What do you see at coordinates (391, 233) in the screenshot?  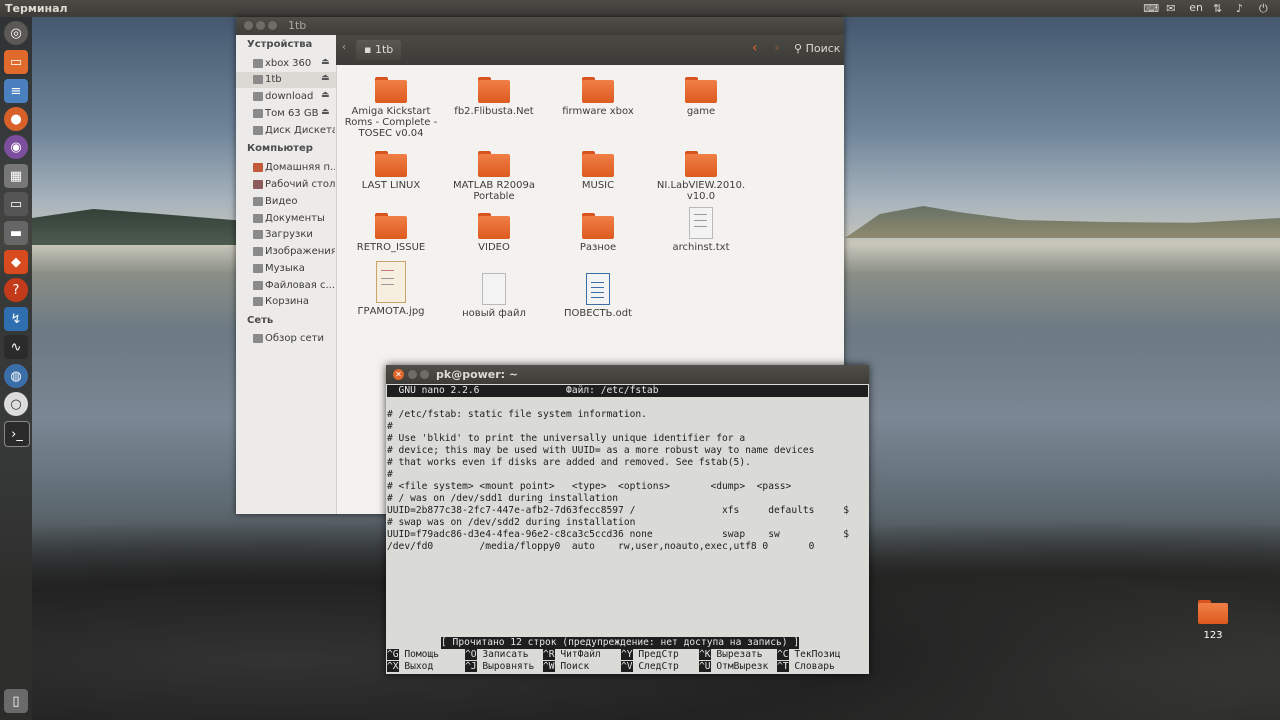 I see `file-item-retro: RETRO_ISSUE` at bounding box center [391, 233].